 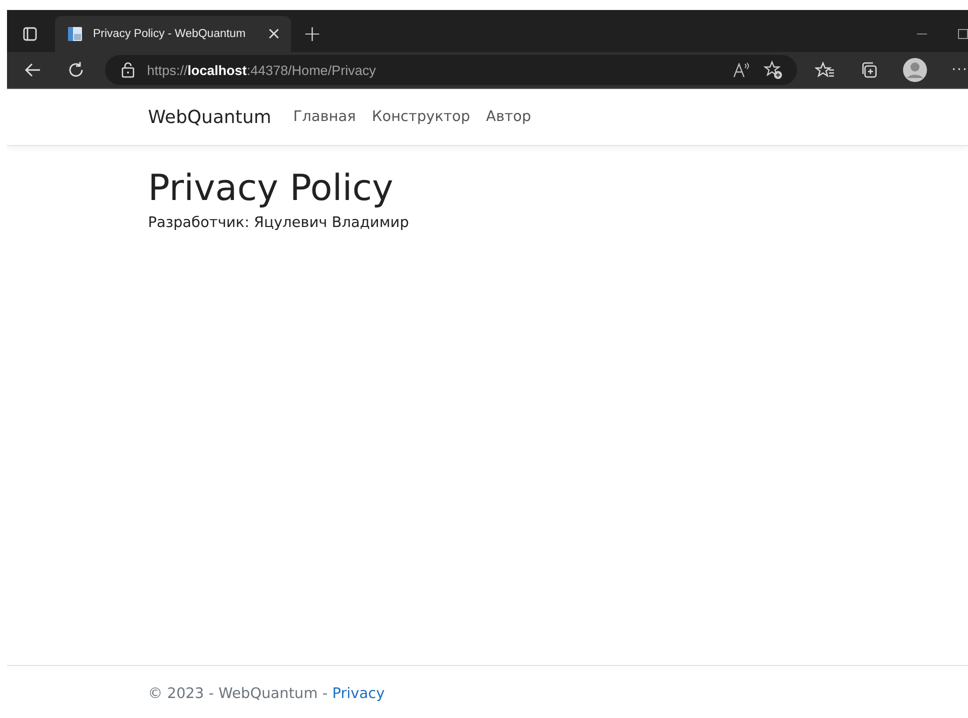 I want to click on url-text: https://localhost:44378/Home/Privacy, so click(x=261, y=70).